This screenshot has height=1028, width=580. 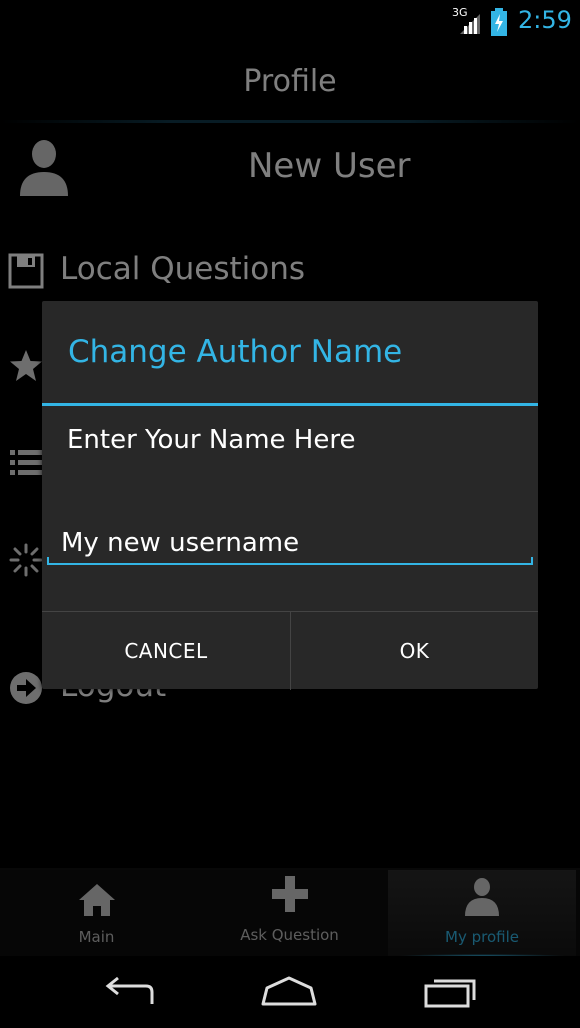 What do you see at coordinates (26, 271) in the screenshot?
I see `save-icon` at bounding box center [26, 271].